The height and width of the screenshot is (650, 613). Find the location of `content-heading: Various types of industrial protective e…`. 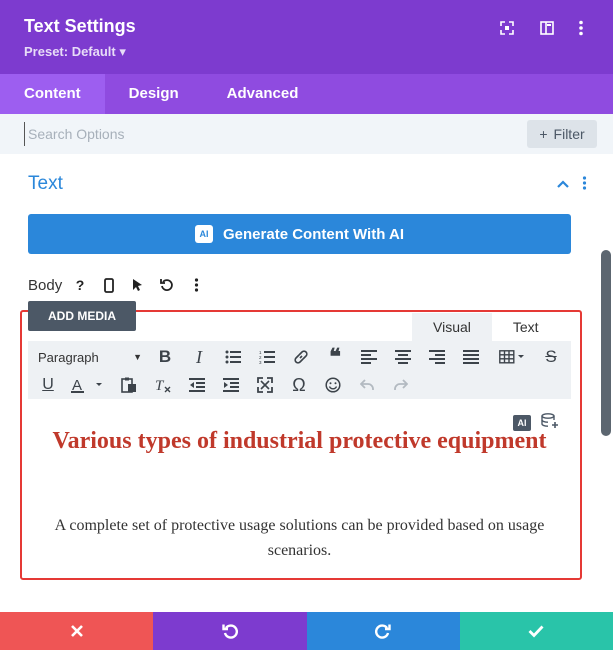

content-heading: Various types of industrial protective e… is located at coordinates (299, 441).